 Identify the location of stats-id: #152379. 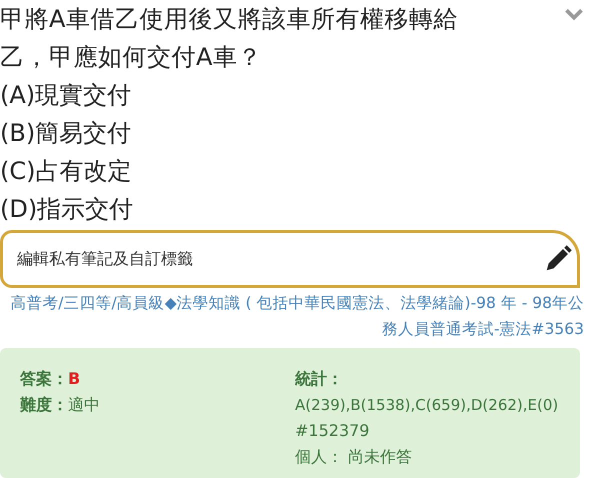
(332, 431).